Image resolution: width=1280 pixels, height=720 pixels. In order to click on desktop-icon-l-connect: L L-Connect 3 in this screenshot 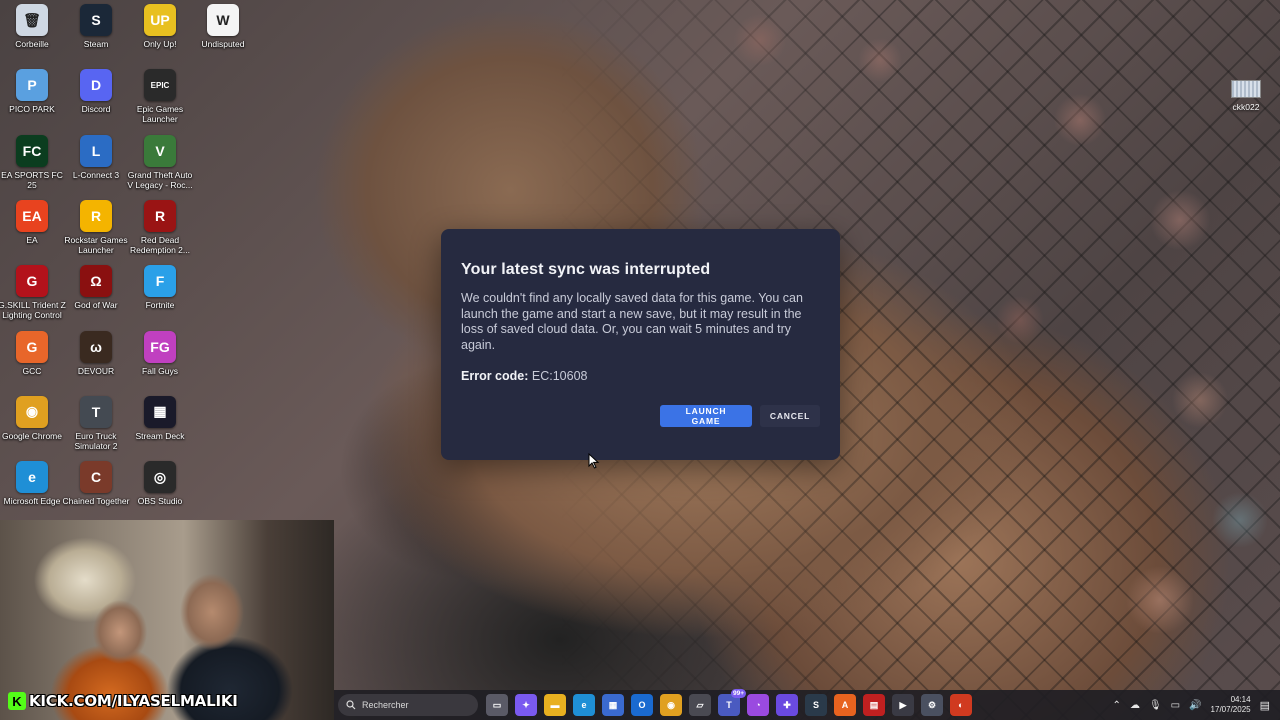, I will do `click(96, 165)`.